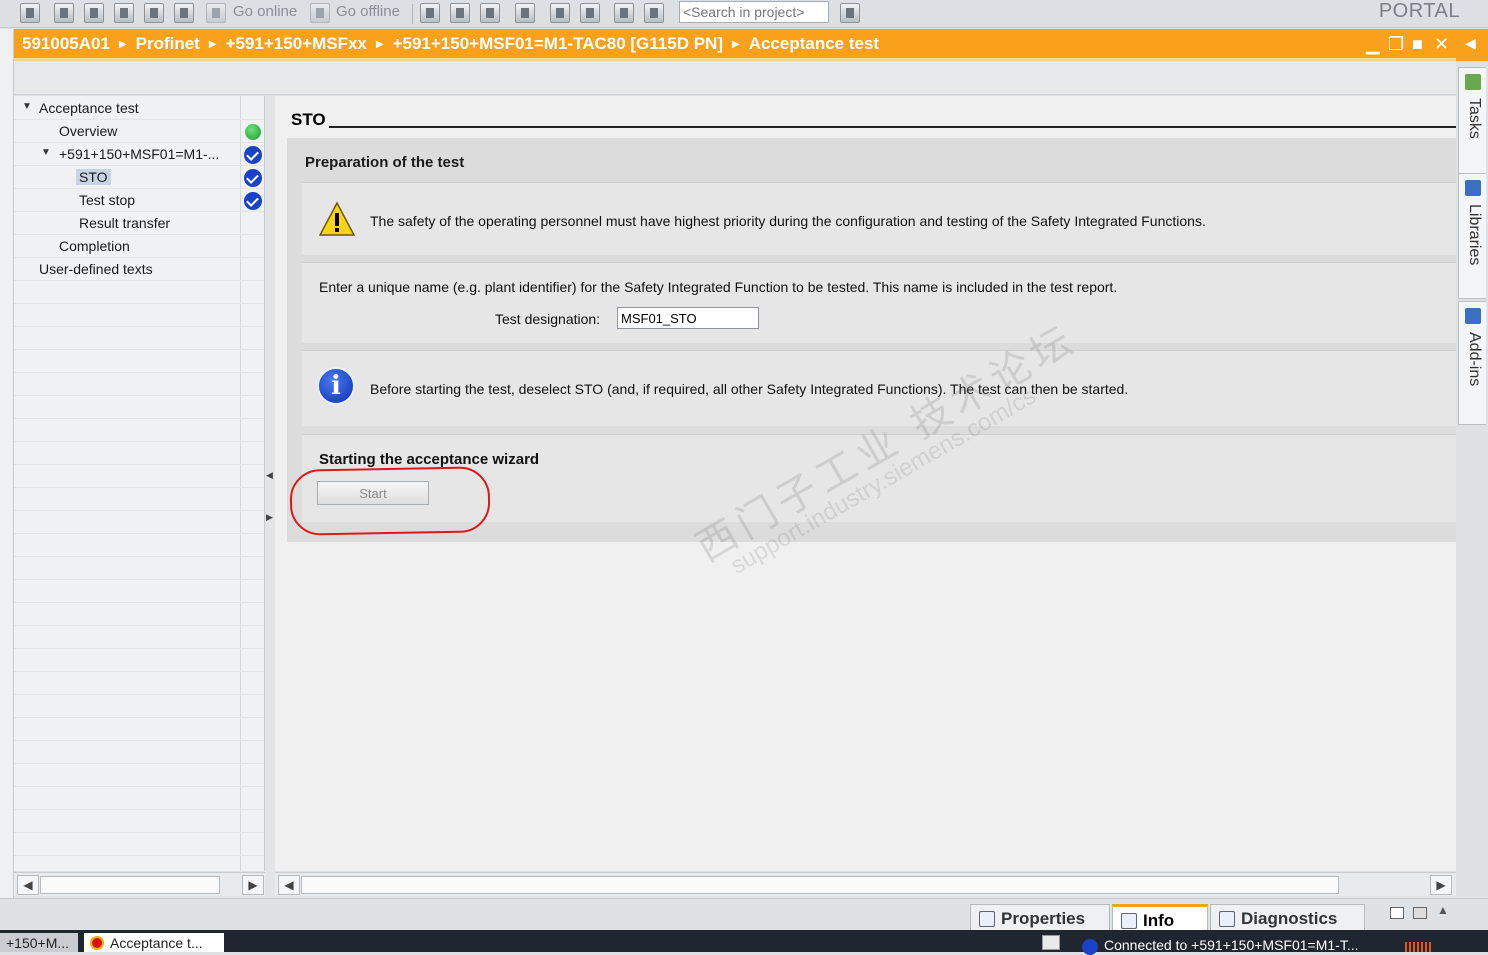 Image resolution: width=1488 pixels, height=955 pixels. Describe the element at coordinates (1473, 82) in the screenshot. I see `tasks-icon` at that location.